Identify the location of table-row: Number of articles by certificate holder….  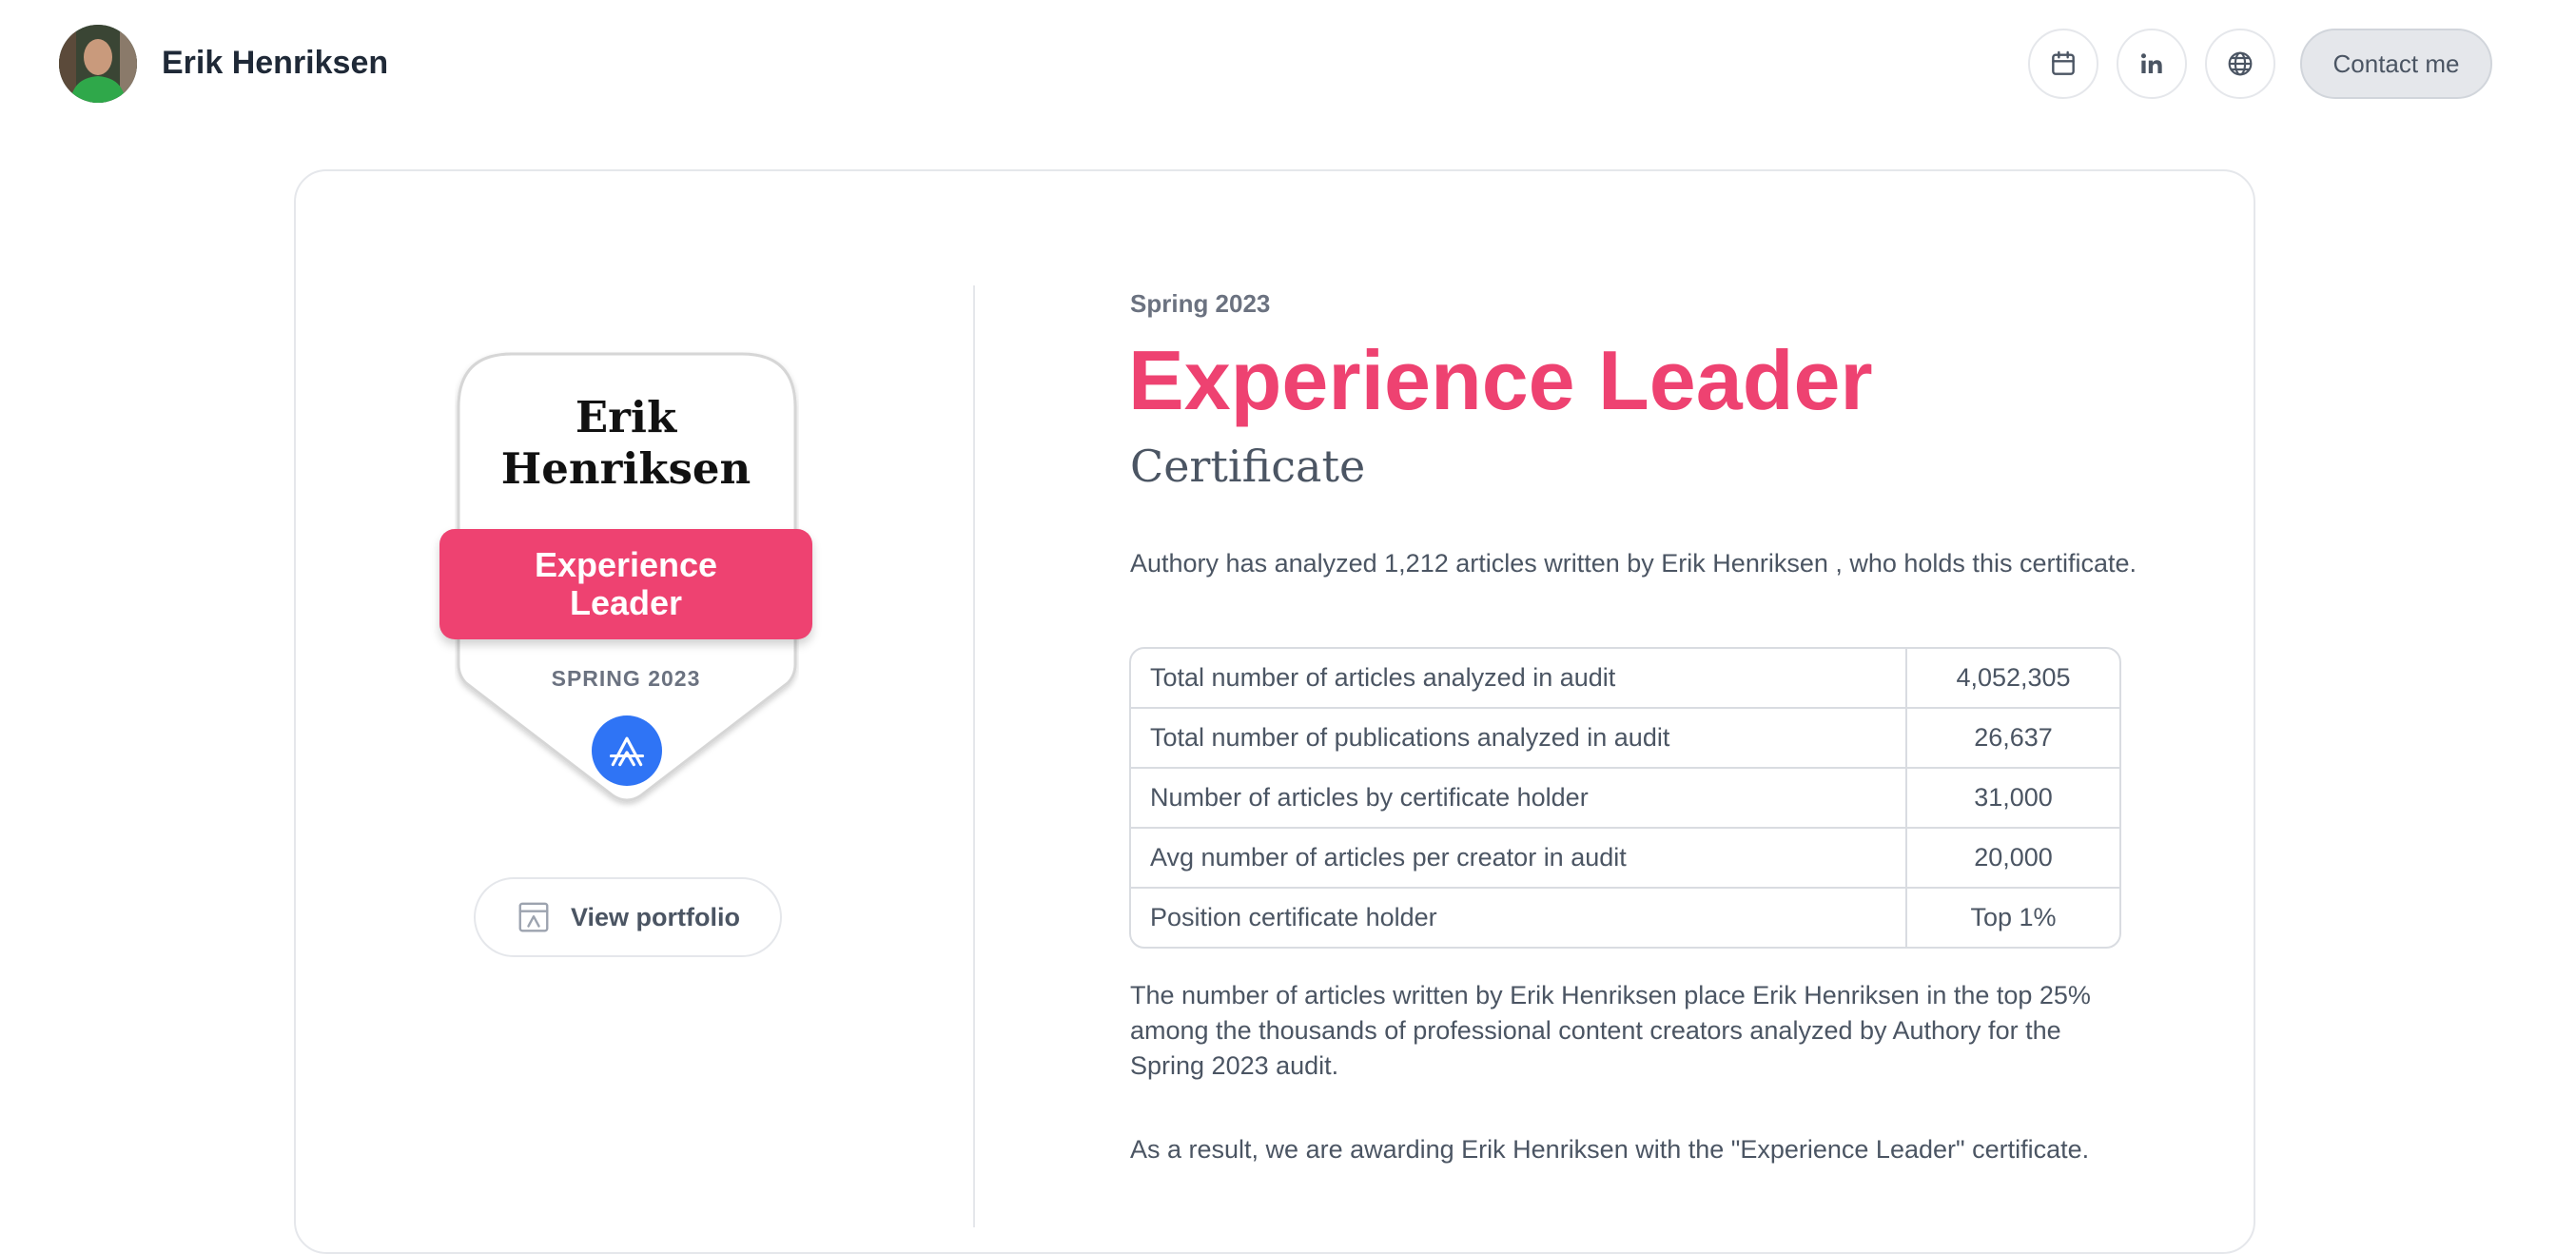
(1625, 797).